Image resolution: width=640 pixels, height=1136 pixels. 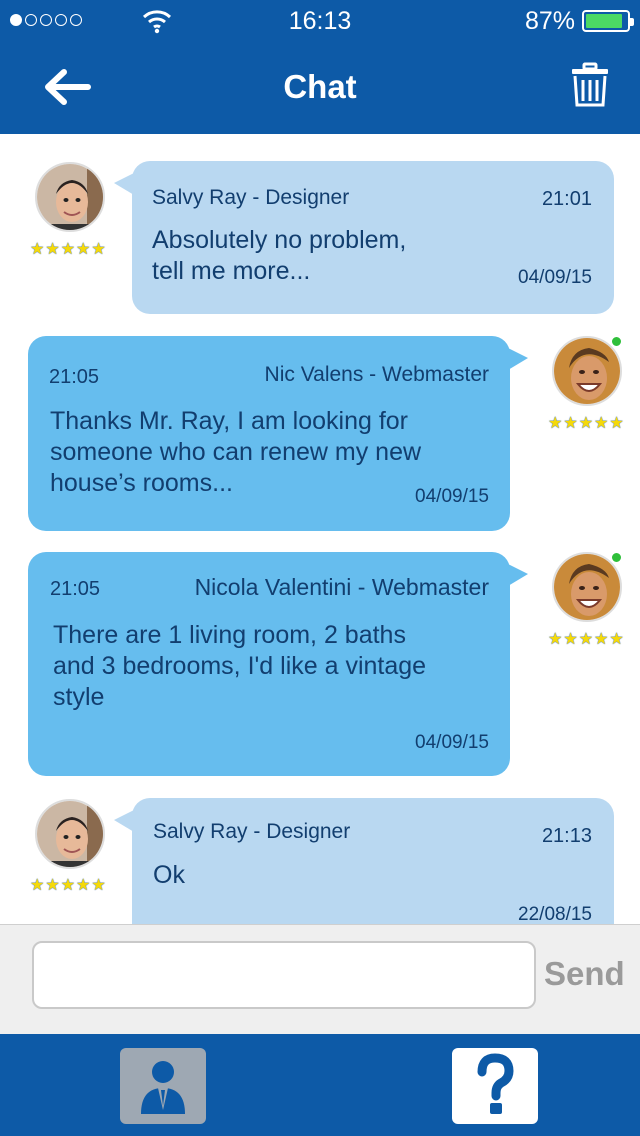 I want to click on message-sender: Nic Valens - Webmaster, so click(x=376, y=374).